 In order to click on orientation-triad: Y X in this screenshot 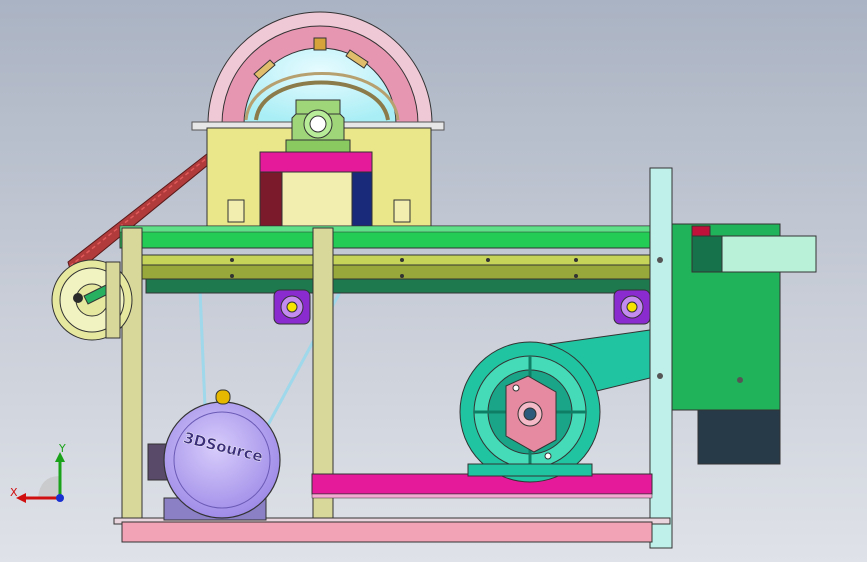, I will do `click(38, 472)`.